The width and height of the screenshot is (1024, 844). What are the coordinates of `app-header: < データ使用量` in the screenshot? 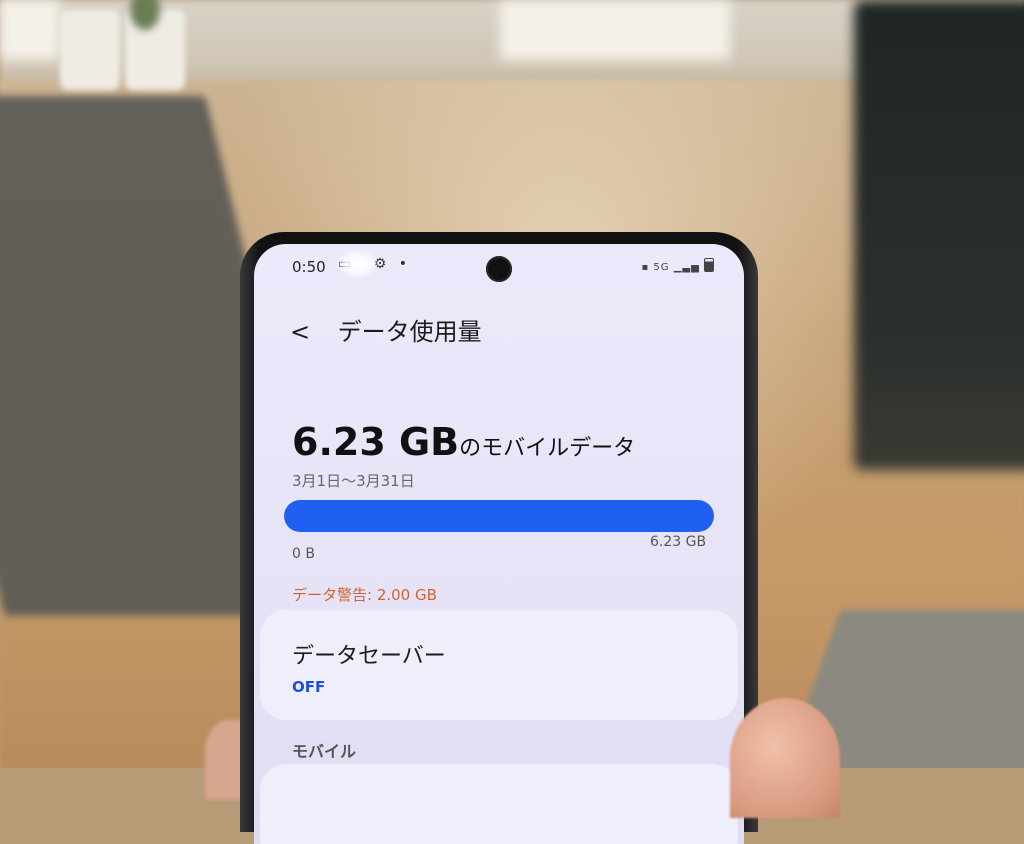 It's located at (386, 329).